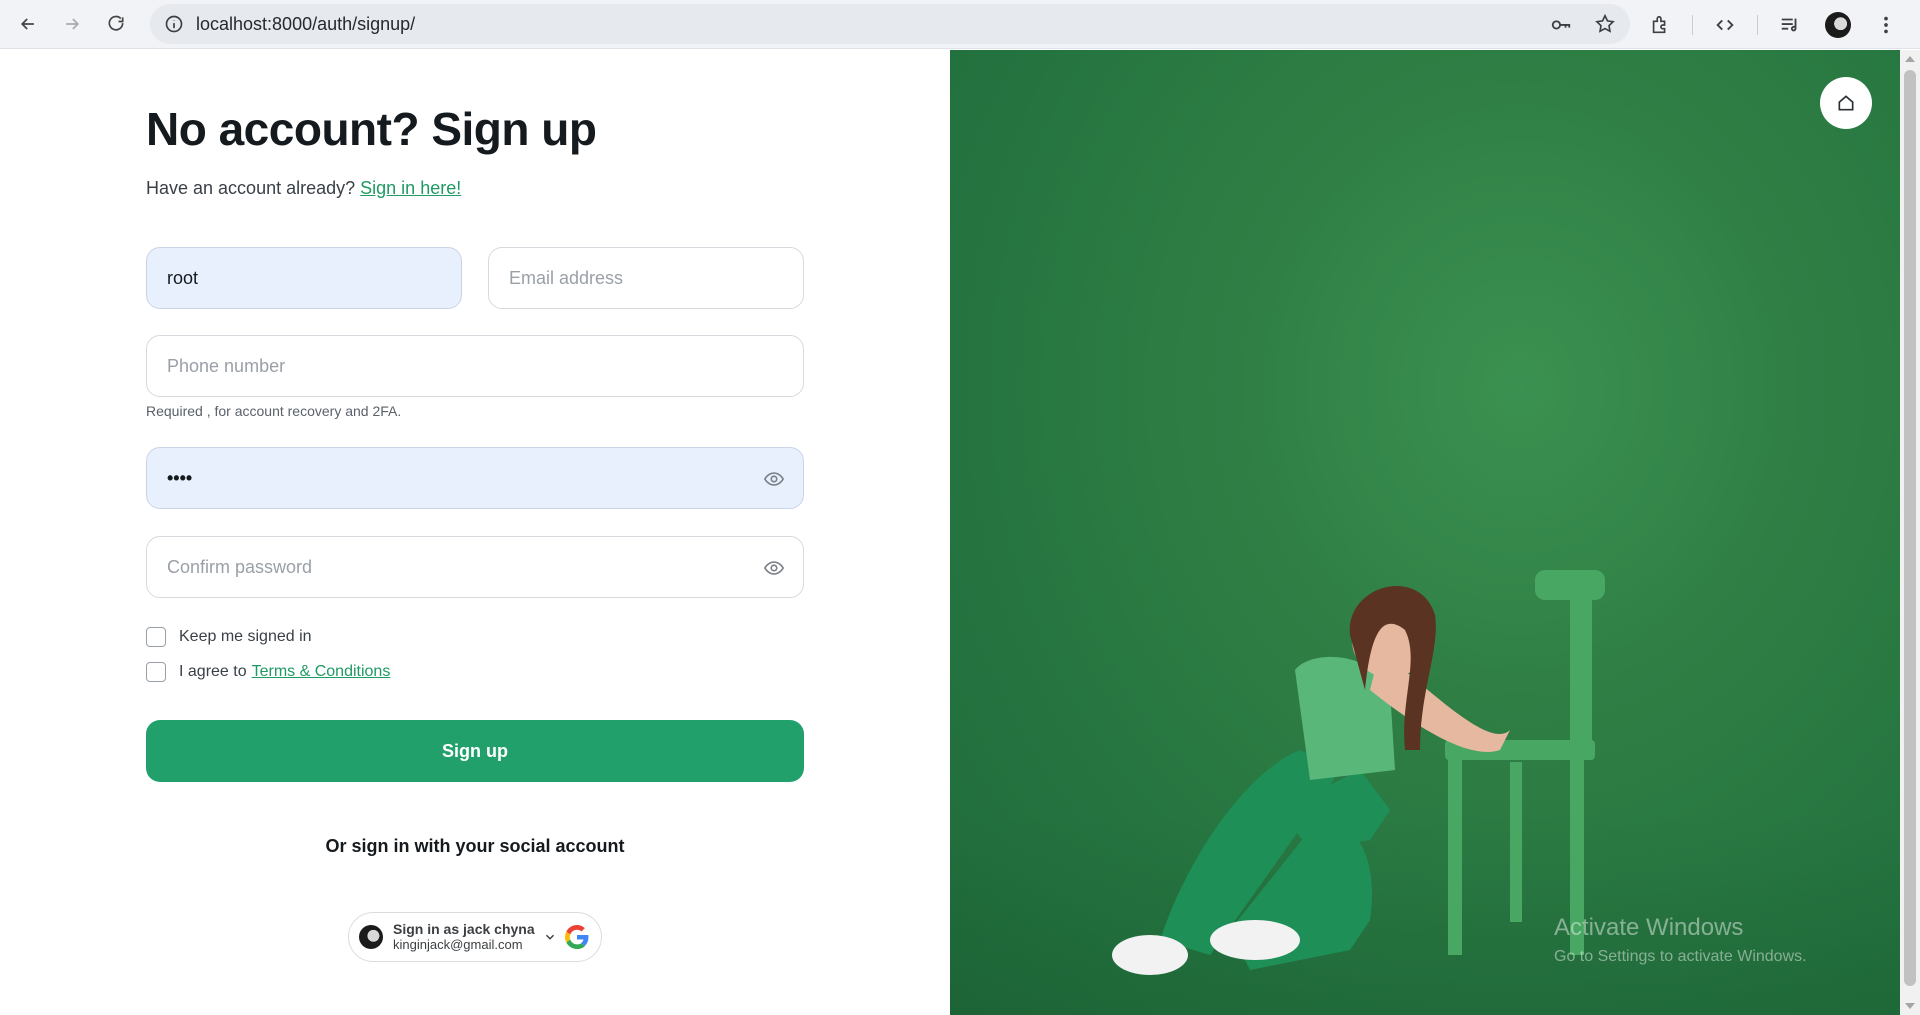  Describe the element at coordinates (1910, 528) in the screenshot. I see `scroll-thumb` at that location.